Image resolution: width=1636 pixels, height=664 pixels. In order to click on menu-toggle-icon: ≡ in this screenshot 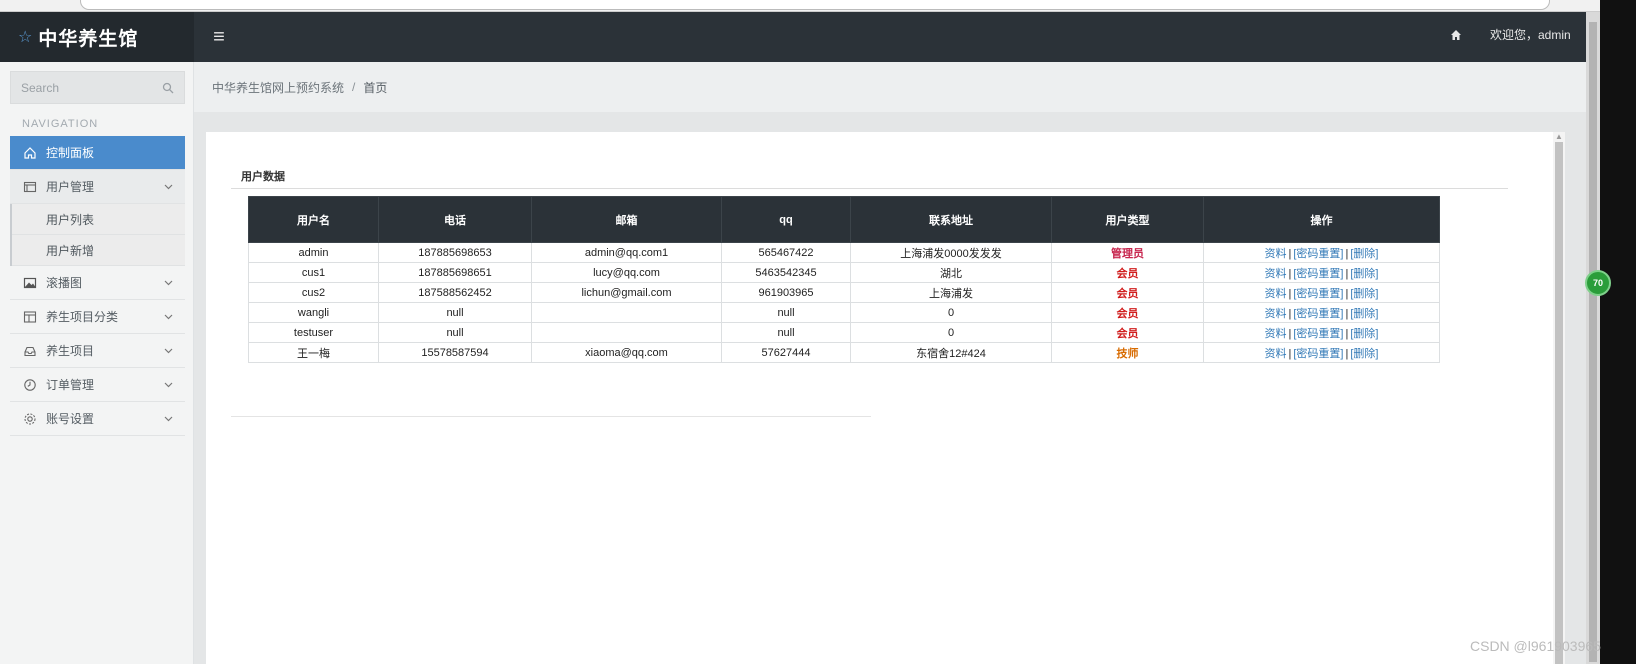, I will do `click(219, 37)`.